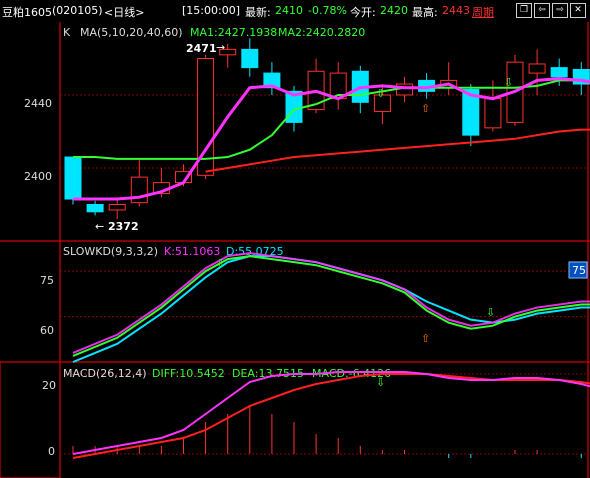 The width and height of the screenshot is (590, 478). Describe the element at coordinates (380, 382) in the screenshot. I see `macd-sell-signal-icon: ⇩` at that location.